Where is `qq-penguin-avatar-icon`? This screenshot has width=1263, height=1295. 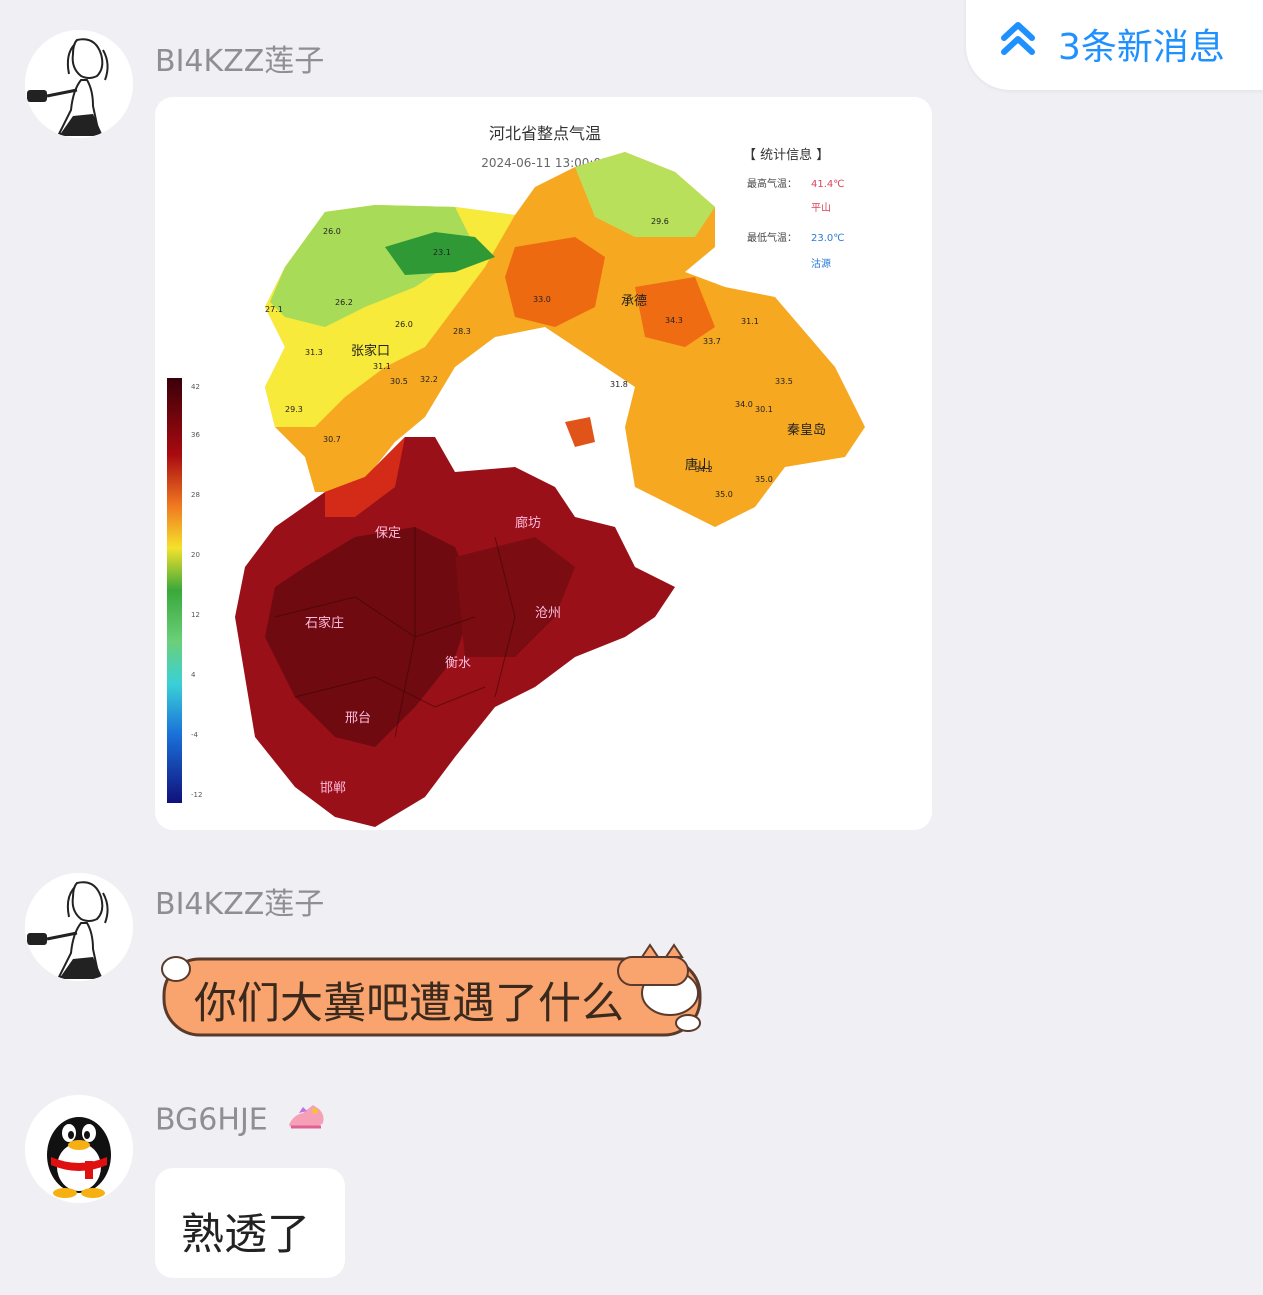 qq-penguin-avatar-icon is located at coordinates (79, 1149).